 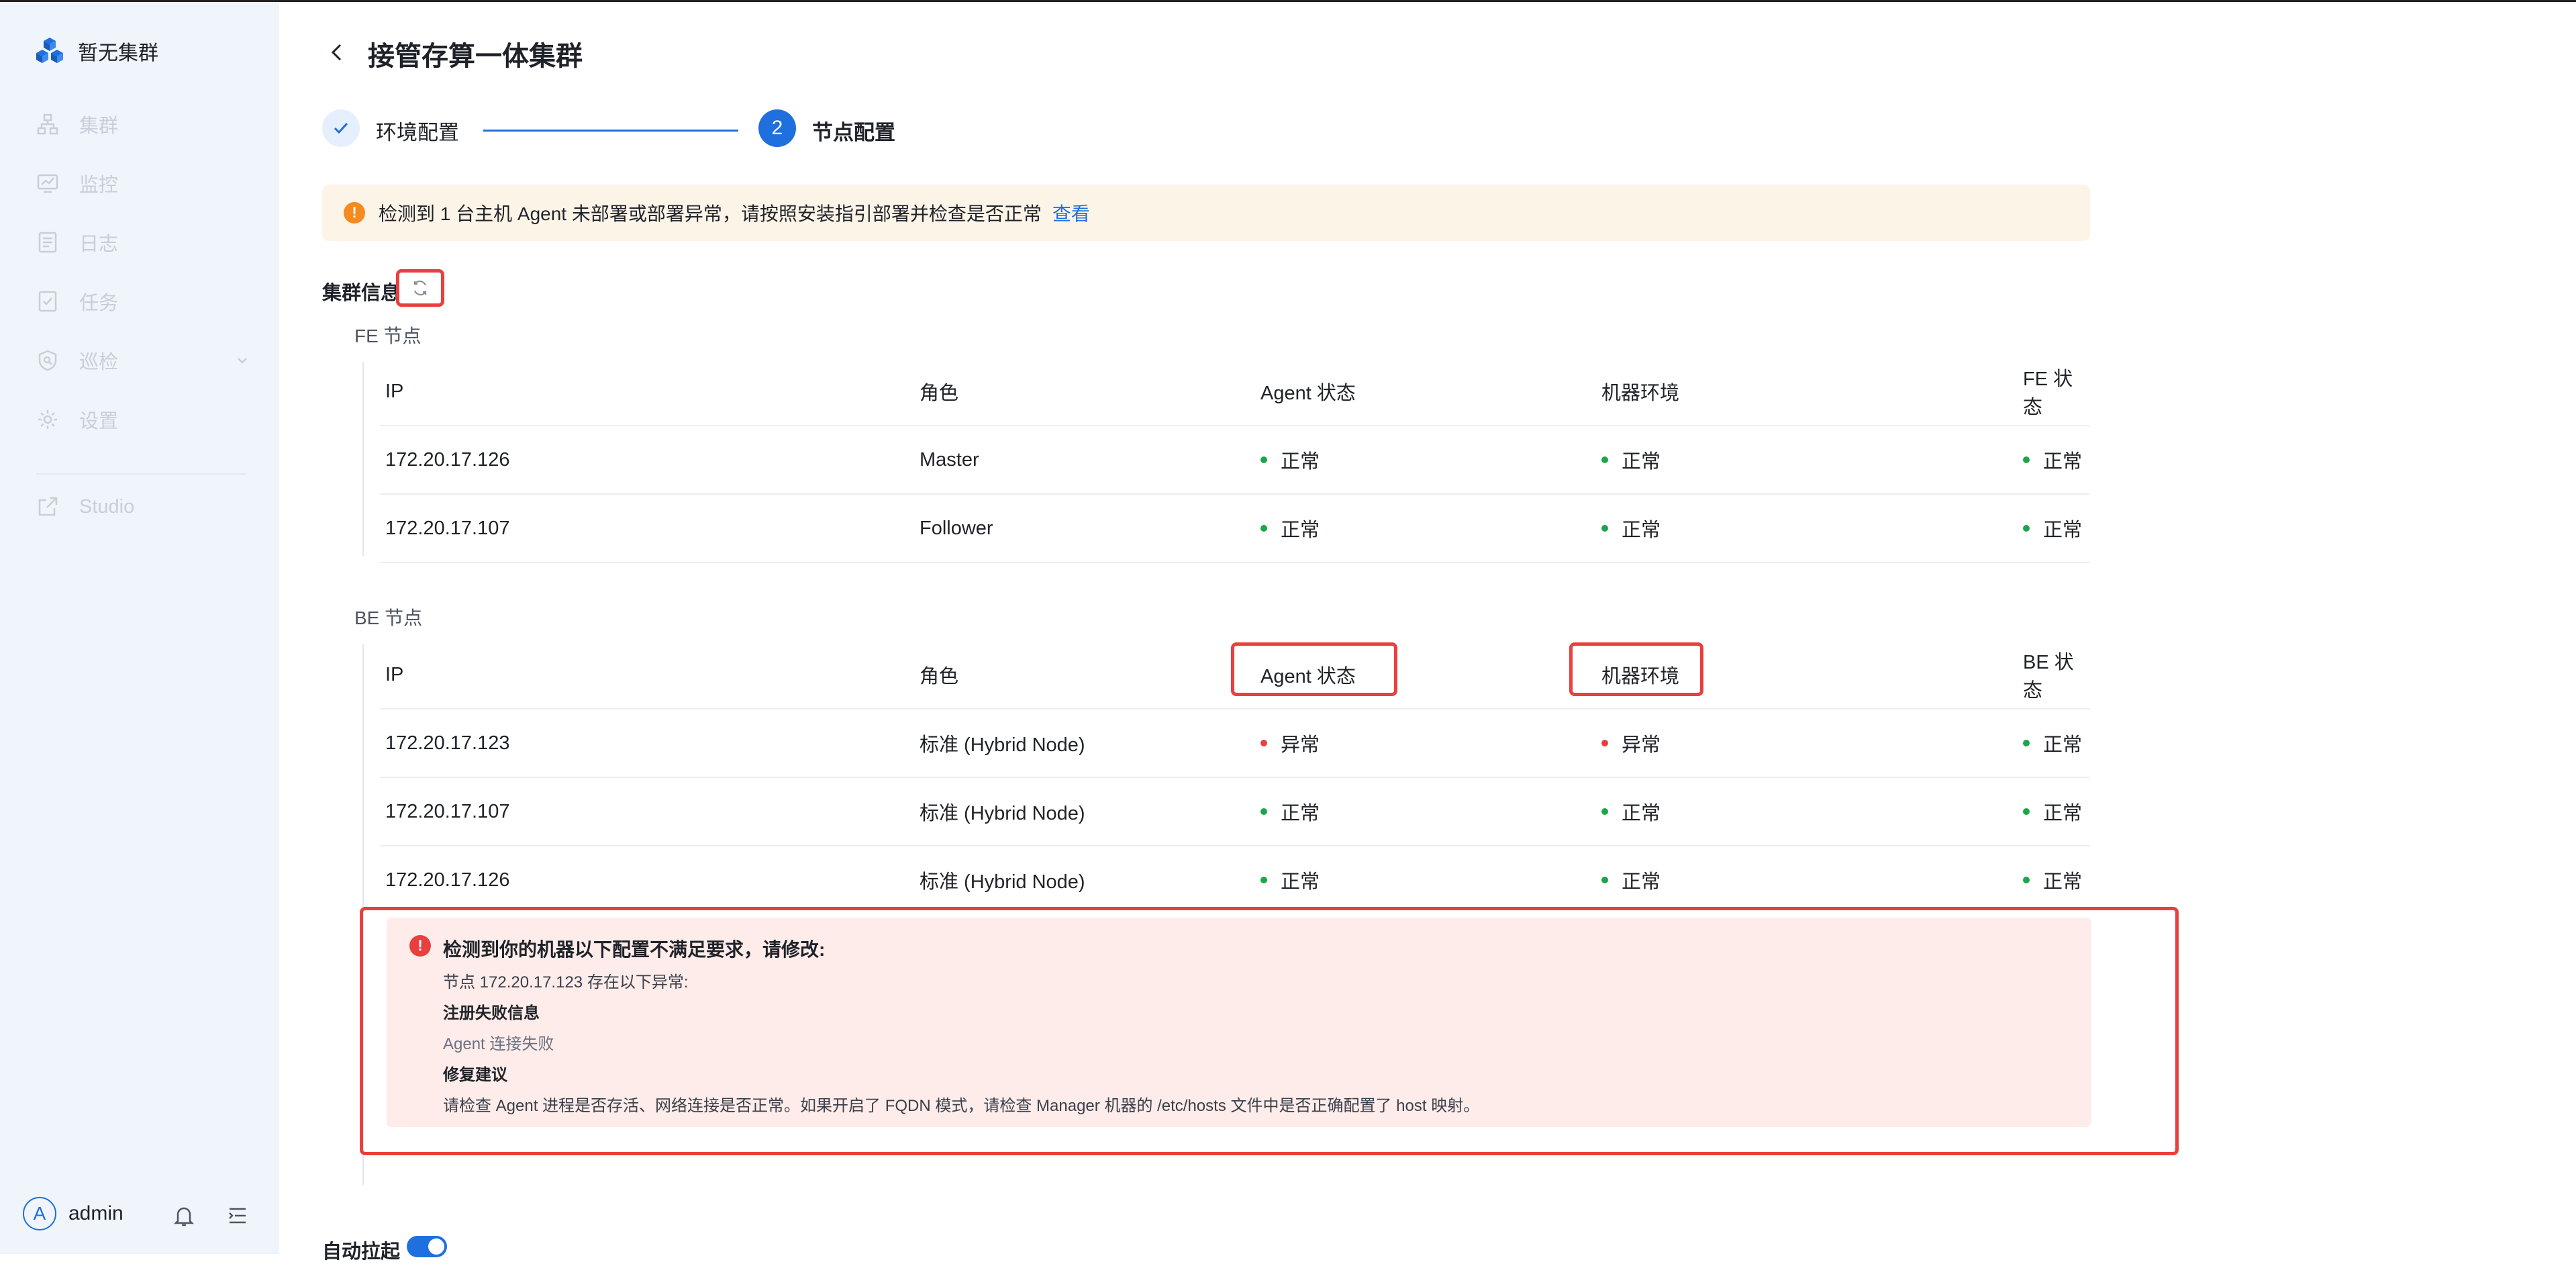 What do you see at coordinates (1235, 880) in the screenshot?
I see `table-row: 172.20.17.126 标准 (Hybrid Node) 正常 正常 正常` at bounding box center [1235, 880].